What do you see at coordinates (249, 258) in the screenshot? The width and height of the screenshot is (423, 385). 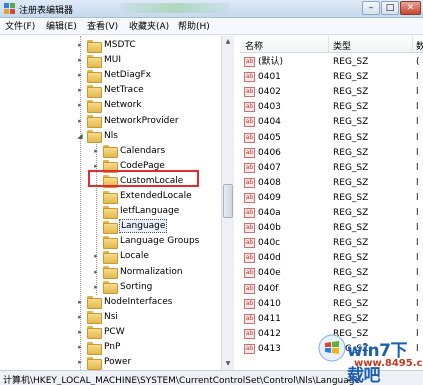 I see `string-value-icon: ab` at bounding box center [249, 258].